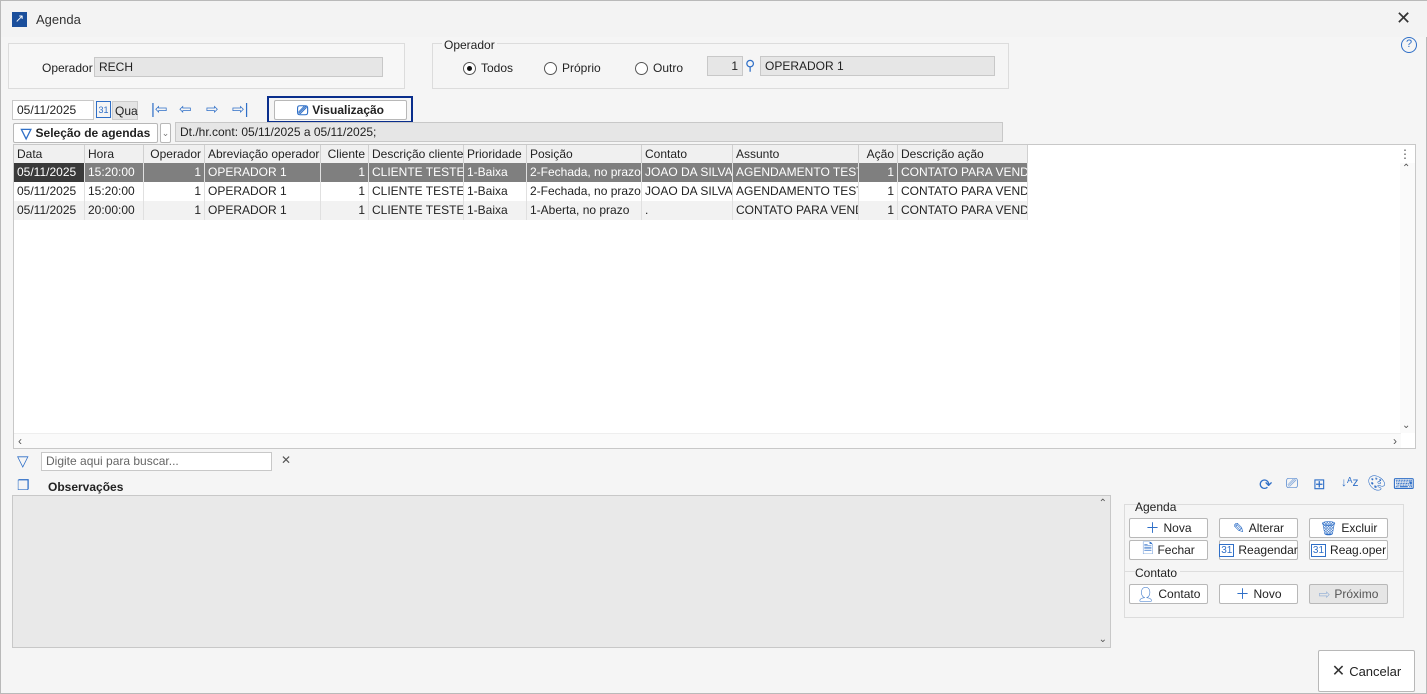  I want to click on table-cell: 05/11/2025, so click(49, 172).